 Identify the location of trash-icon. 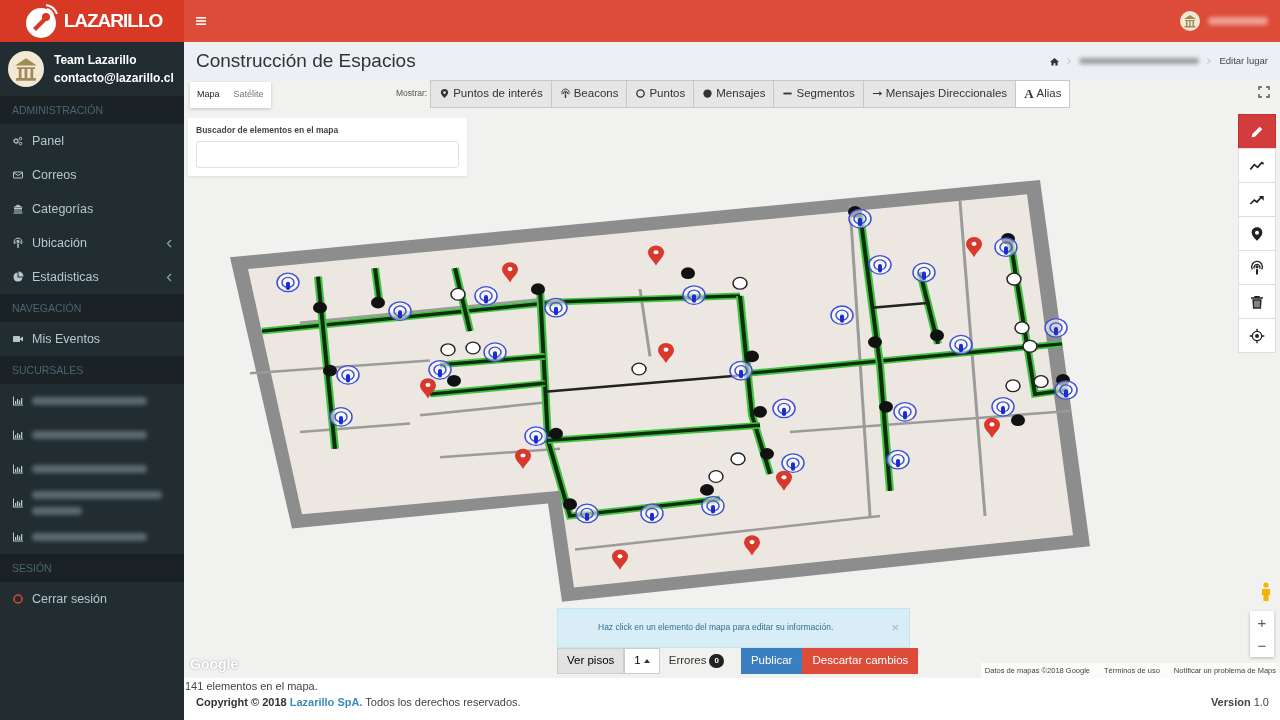
(1257, 301).